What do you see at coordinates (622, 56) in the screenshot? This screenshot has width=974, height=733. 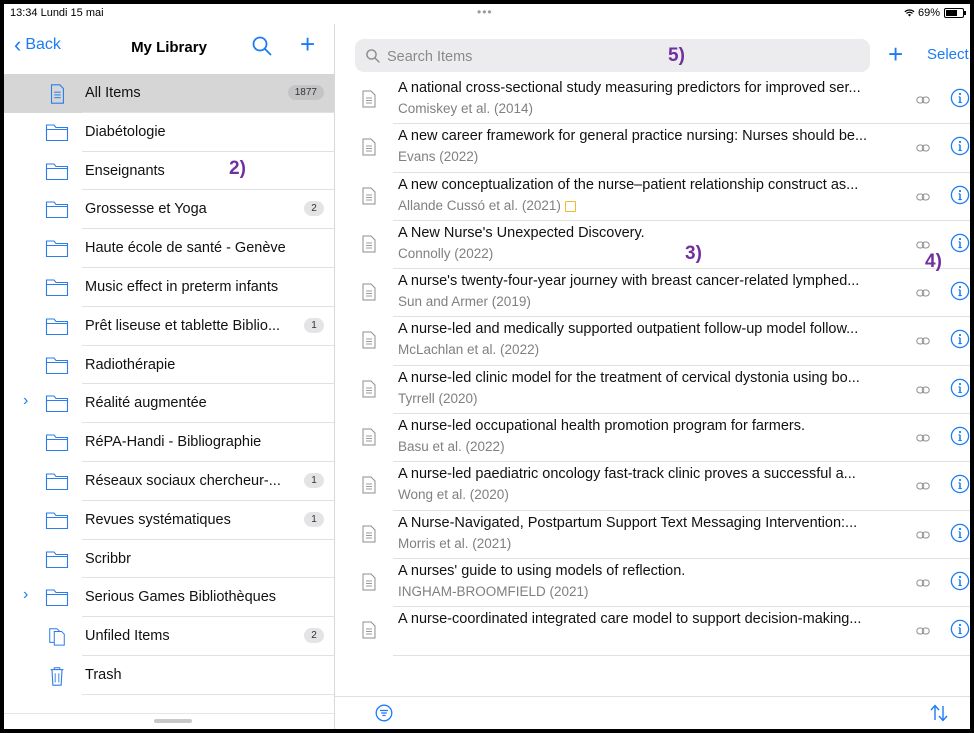 I see `search-input` at bounding box center [622, 56].